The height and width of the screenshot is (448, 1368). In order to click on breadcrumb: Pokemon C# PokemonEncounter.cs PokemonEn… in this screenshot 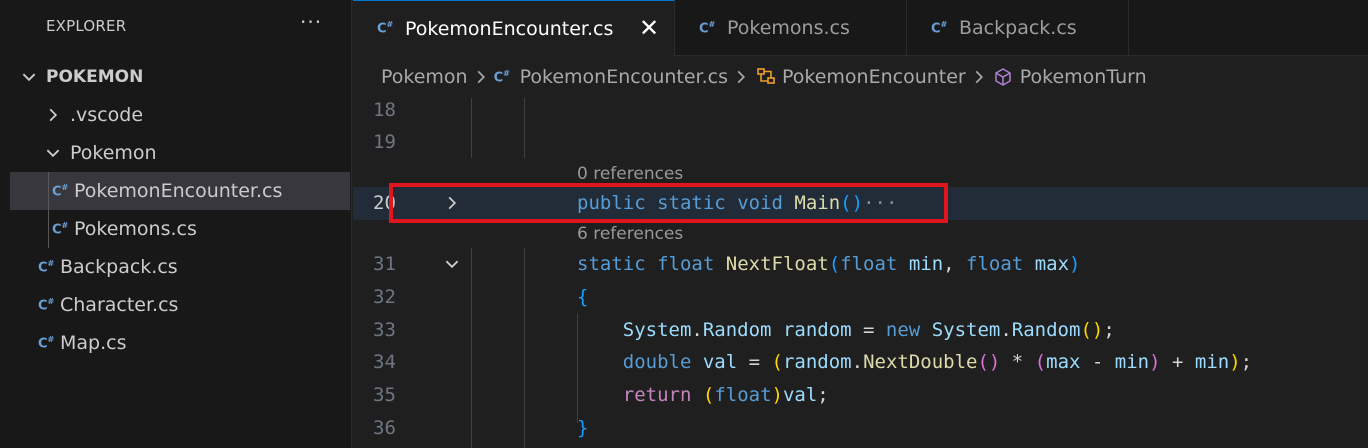, I will do `click(860, 77)`.